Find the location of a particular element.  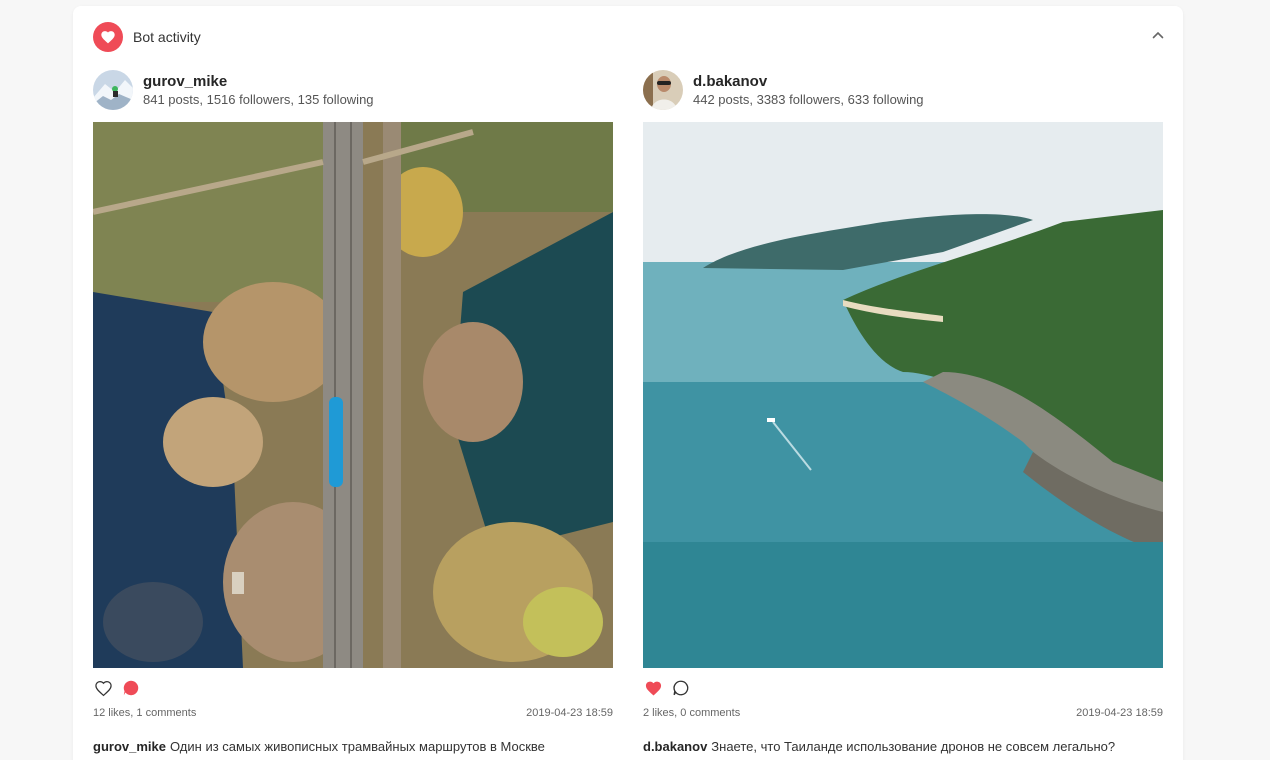

heart-icon is located at coordinates (108, 37).